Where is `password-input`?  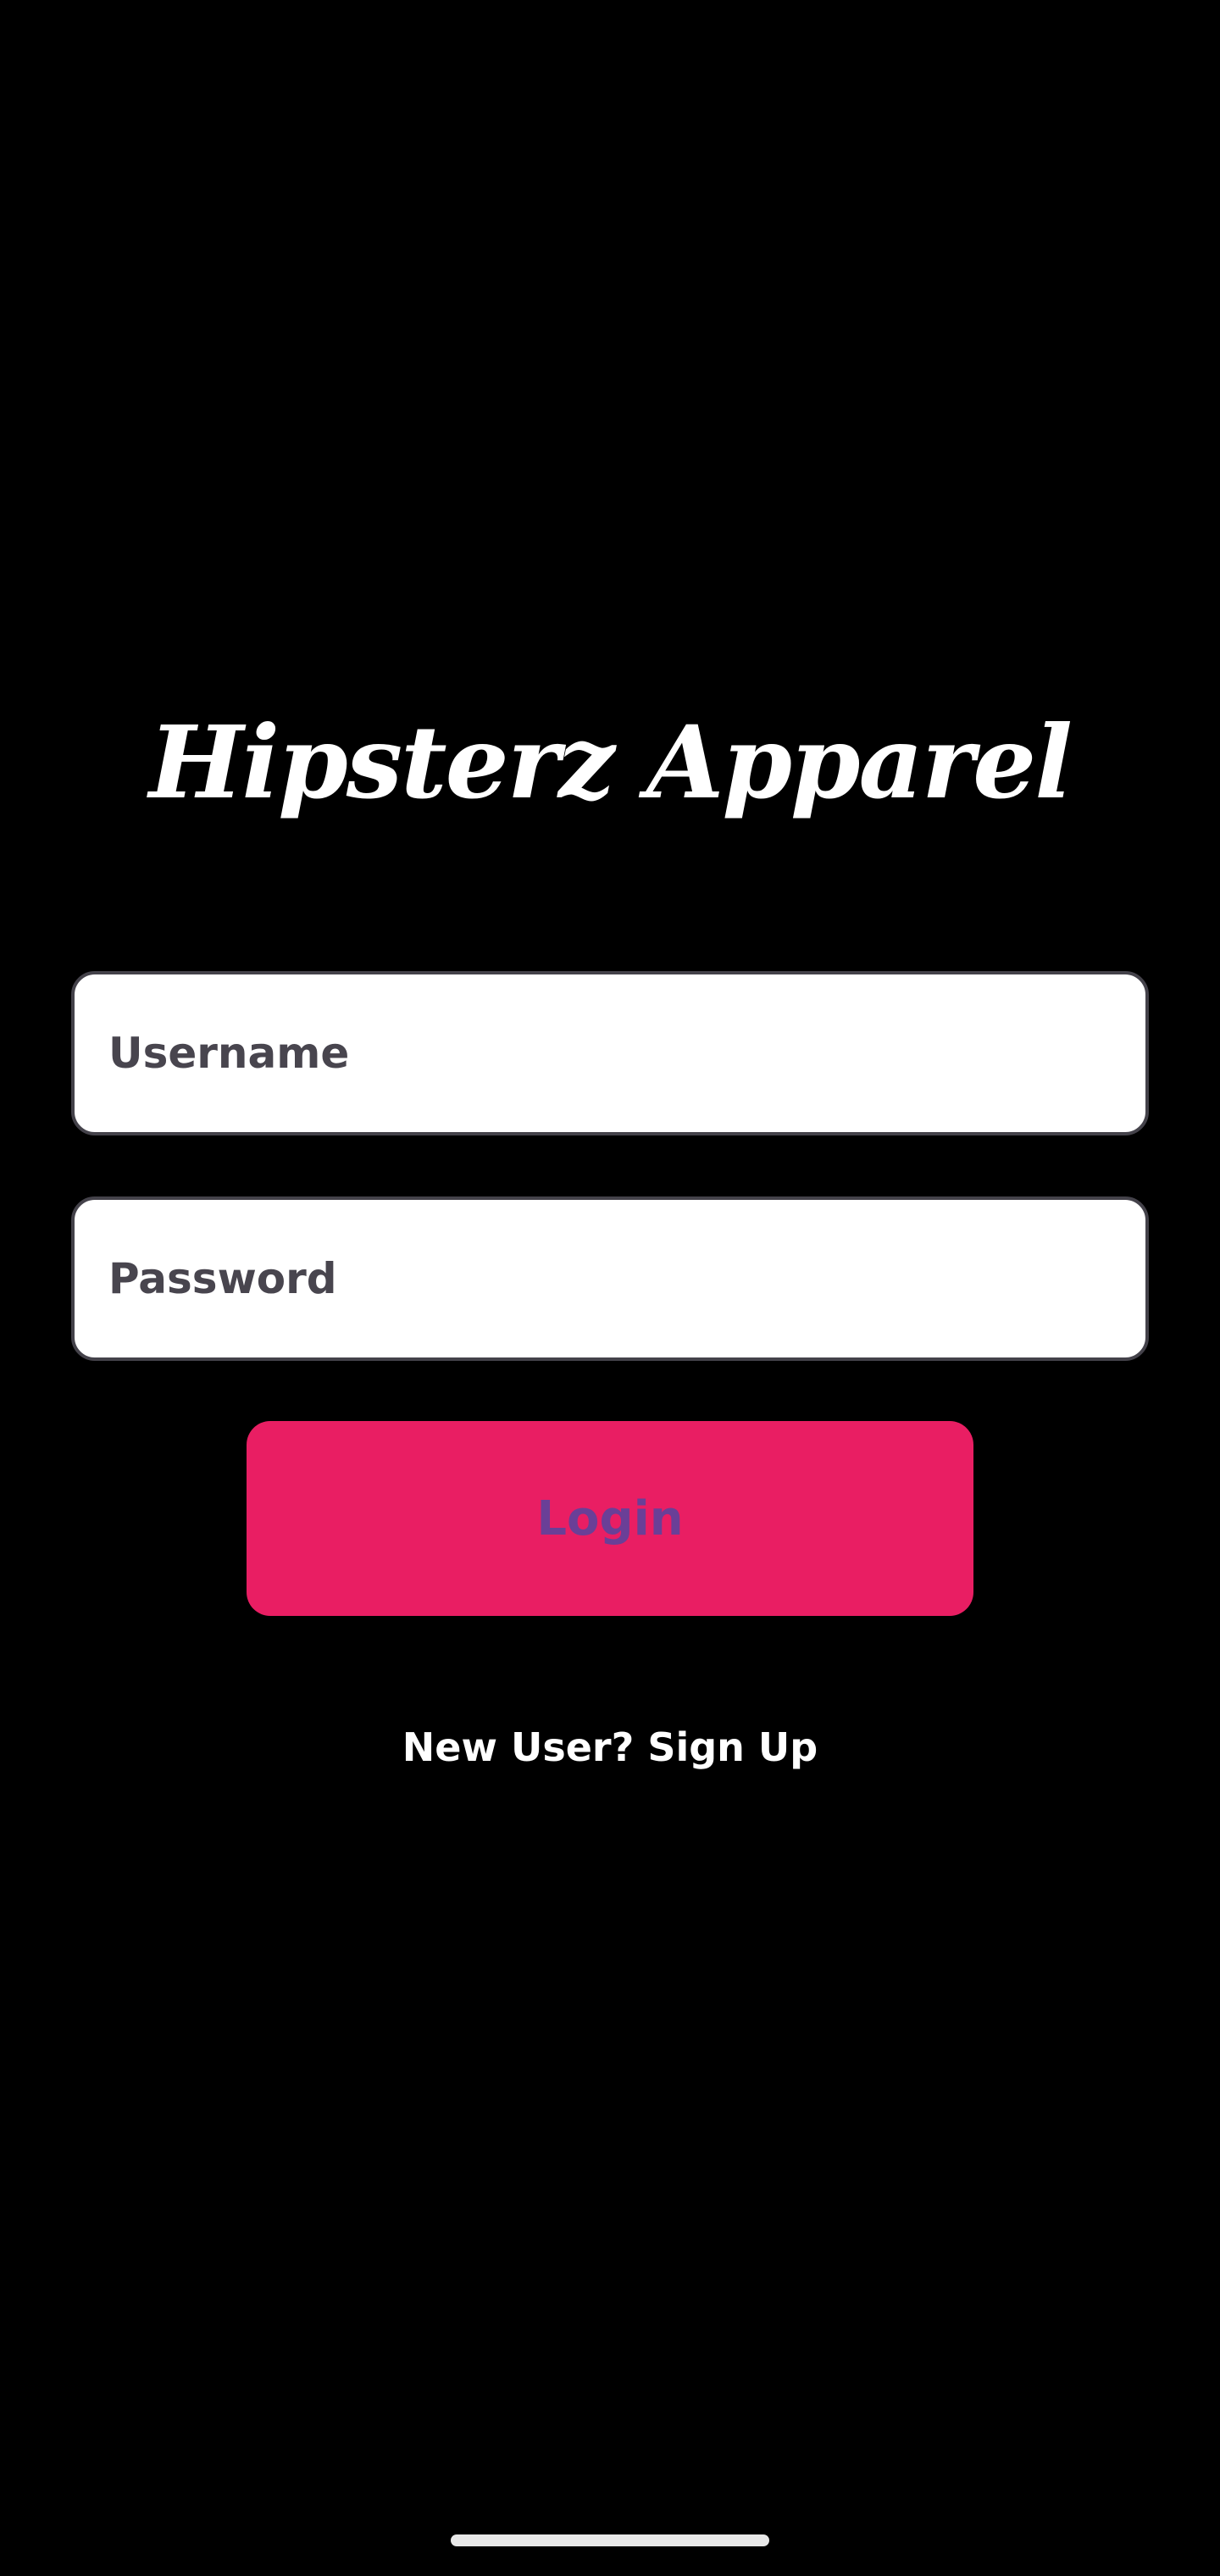 password-input is located at coordinates (610, 1278).